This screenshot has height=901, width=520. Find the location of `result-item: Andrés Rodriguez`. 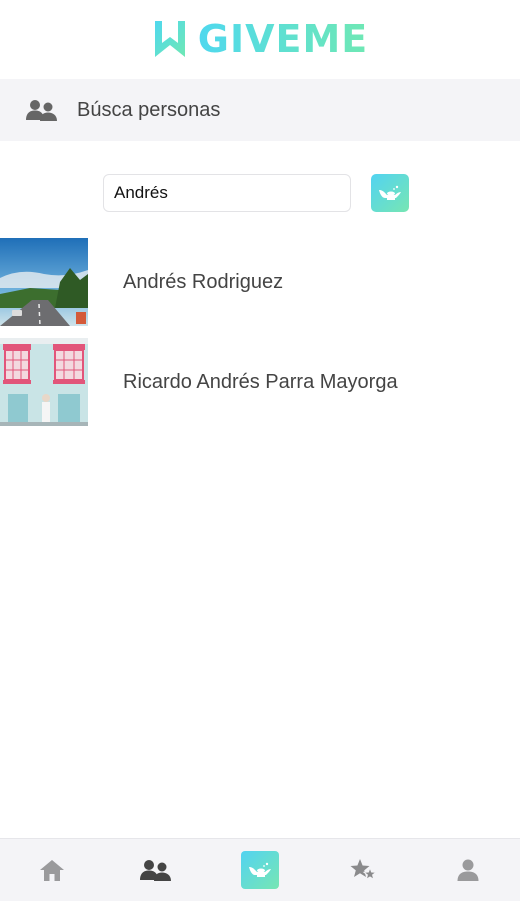

result-item: Andrés Rodriguez is located at coordinates (260, 282).